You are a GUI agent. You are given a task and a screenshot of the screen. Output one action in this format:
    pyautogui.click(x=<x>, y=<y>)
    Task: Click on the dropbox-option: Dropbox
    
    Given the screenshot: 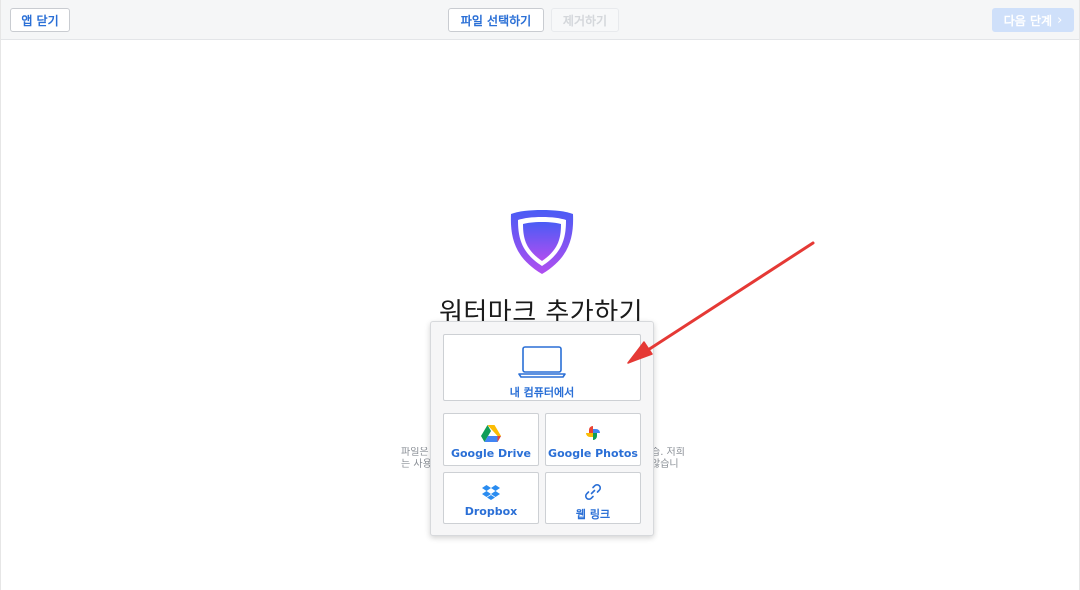 What is the action you would take?
    pyautogui.click(x=491, y=498)
    